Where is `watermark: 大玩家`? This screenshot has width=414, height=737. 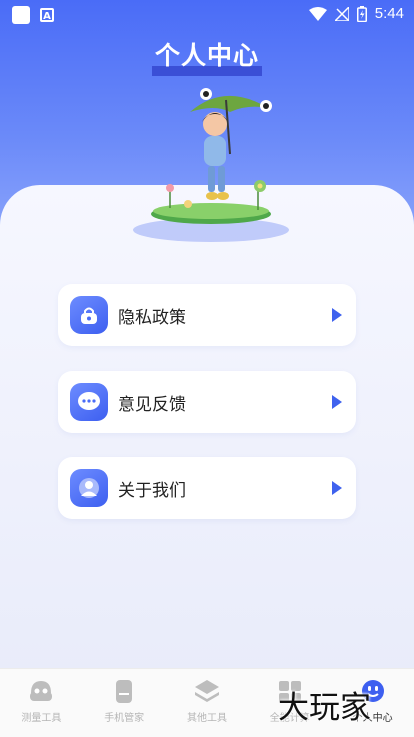 watermark: 大玩家 is located at coordinates (324, 708).